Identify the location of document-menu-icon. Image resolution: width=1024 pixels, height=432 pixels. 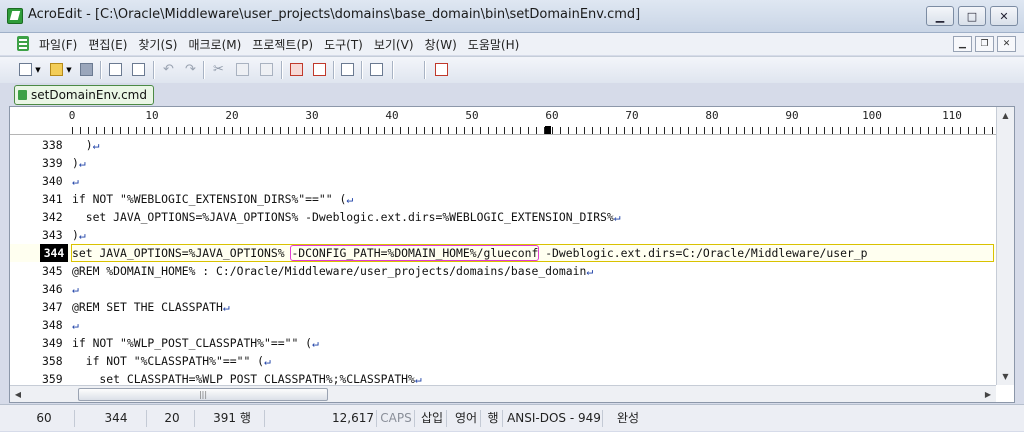
(23, 43).